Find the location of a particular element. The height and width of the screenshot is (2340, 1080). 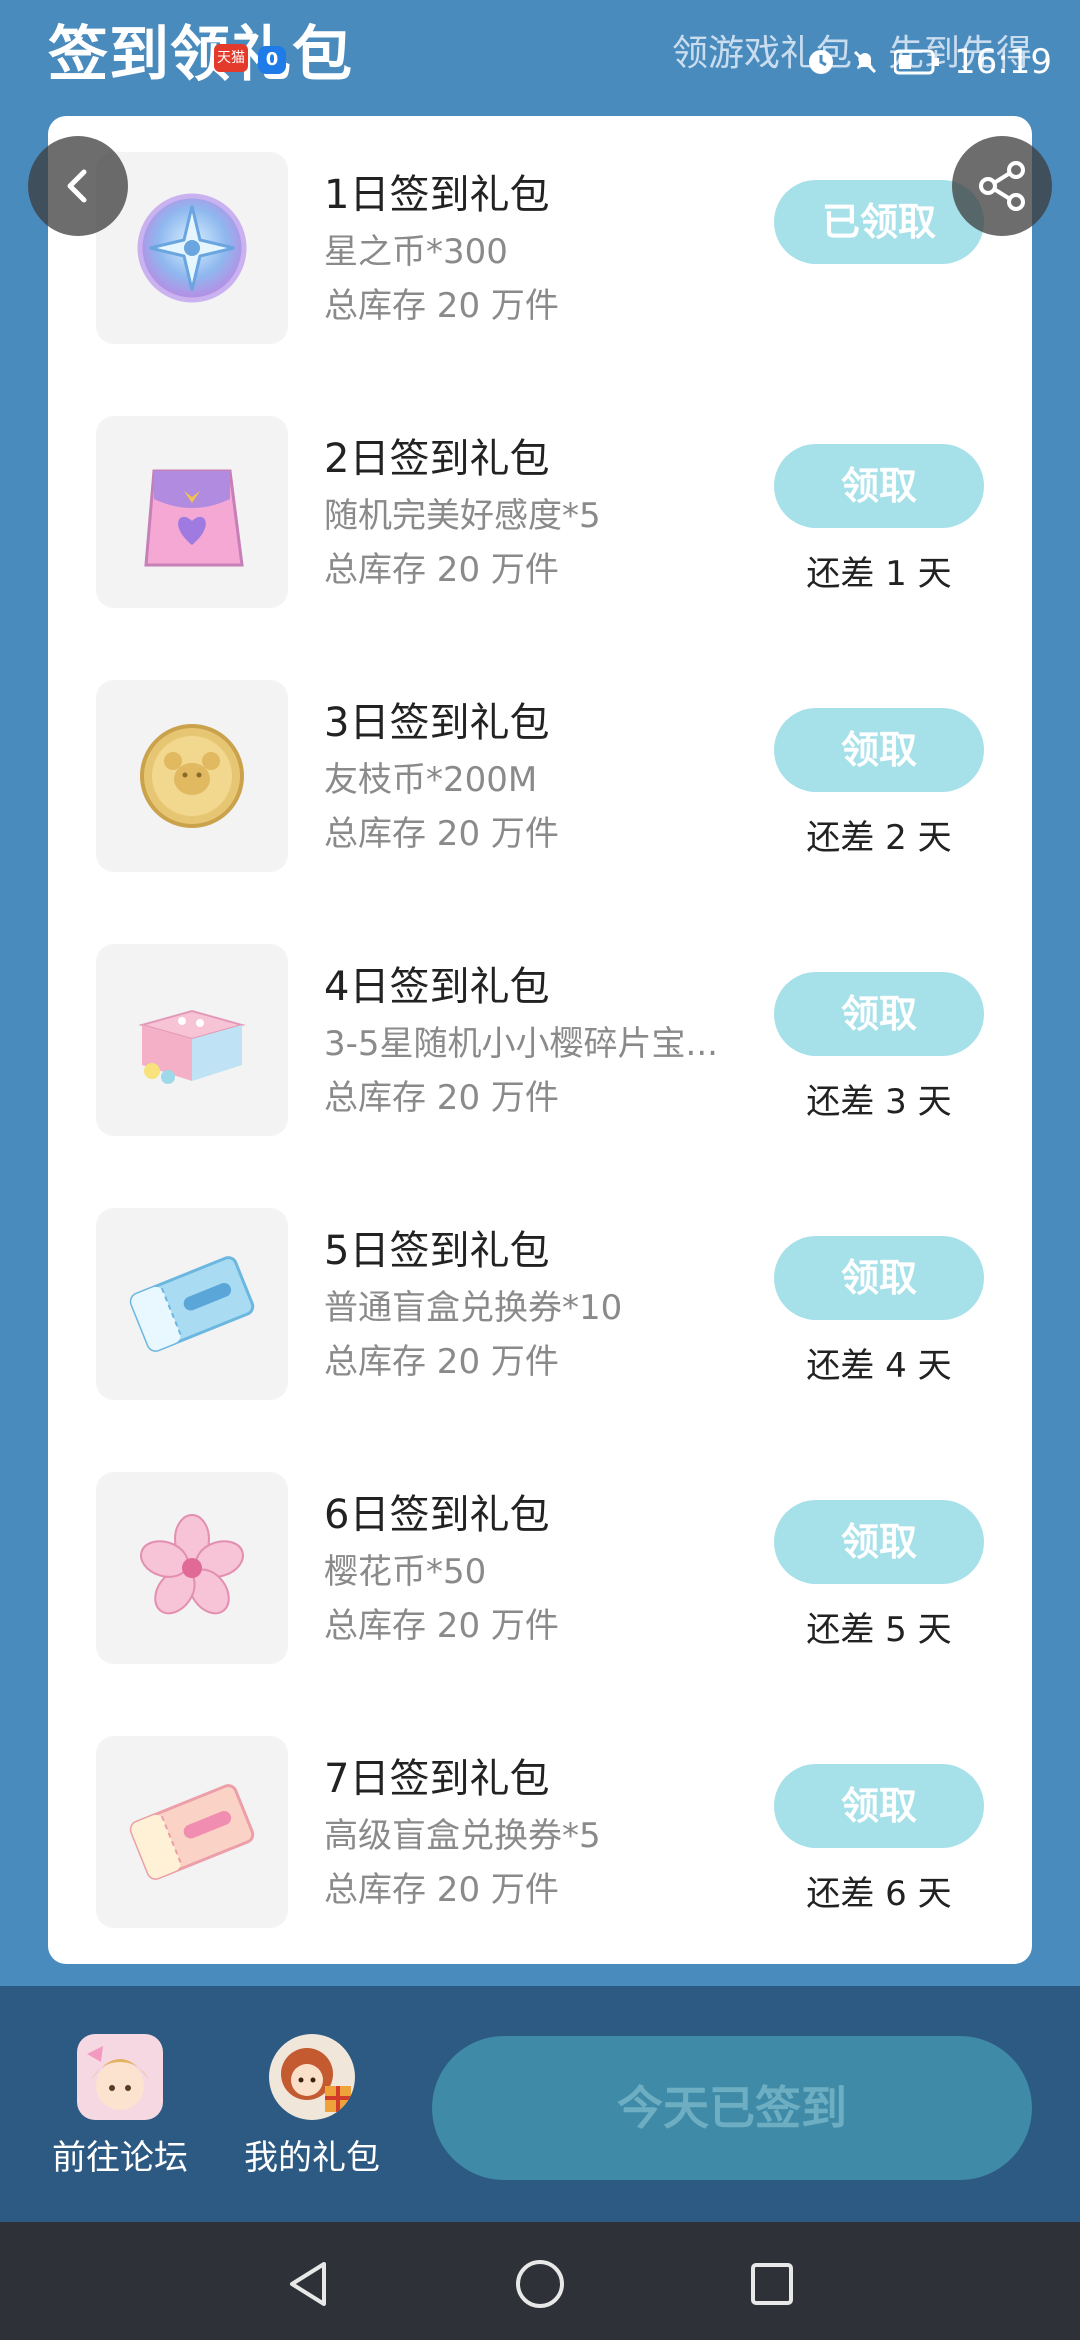

mute-icon is located at coordinates (865, 62).